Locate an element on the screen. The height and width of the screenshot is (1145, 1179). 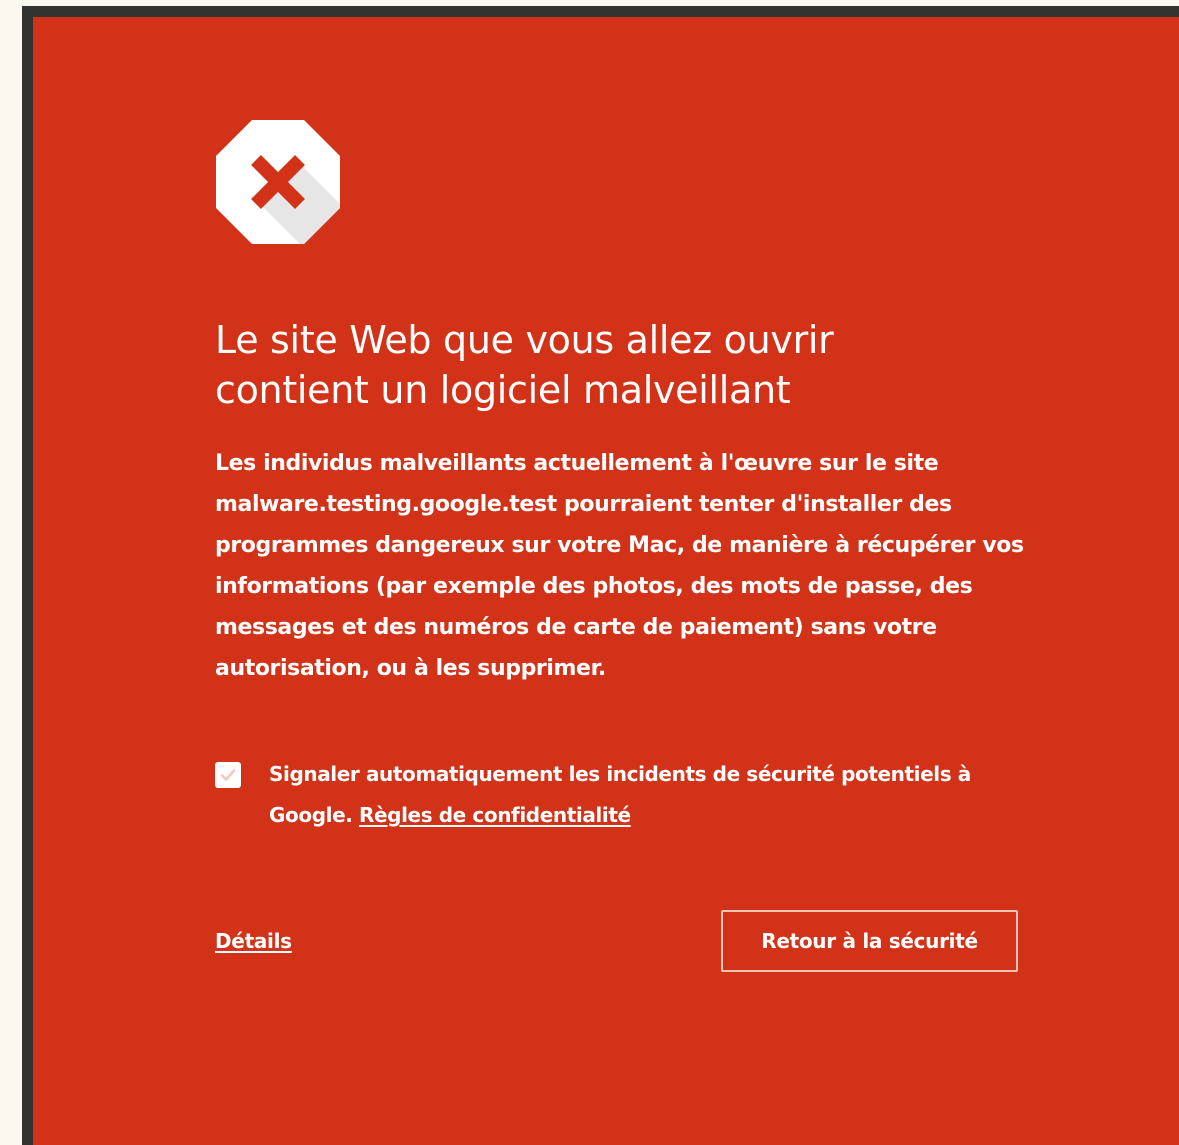
privacy-policy-link: Règles de confidentialité is located at coordinates (495, 815).